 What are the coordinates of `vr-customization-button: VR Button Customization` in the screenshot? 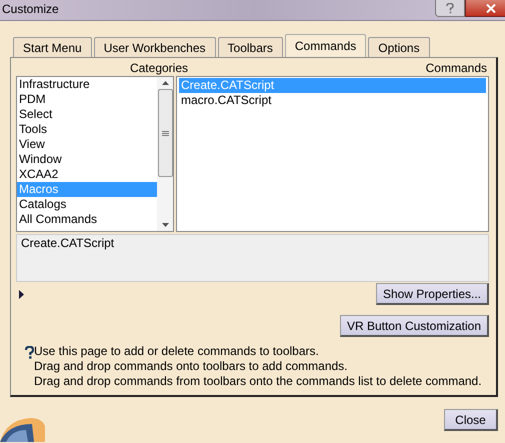 It's located at (414, 326).